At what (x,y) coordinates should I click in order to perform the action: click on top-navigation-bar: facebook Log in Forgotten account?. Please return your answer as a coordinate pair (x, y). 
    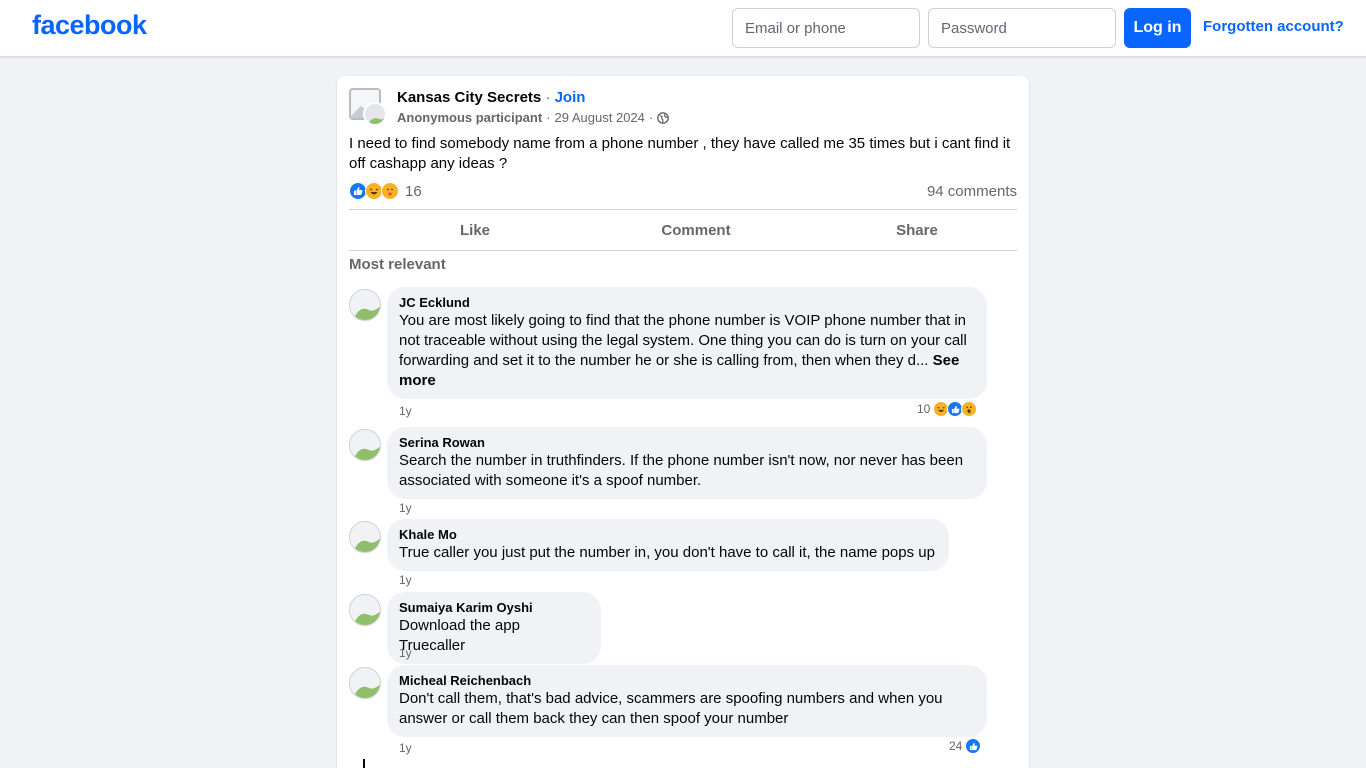
    Looking at the image, I should click on (683, 28).